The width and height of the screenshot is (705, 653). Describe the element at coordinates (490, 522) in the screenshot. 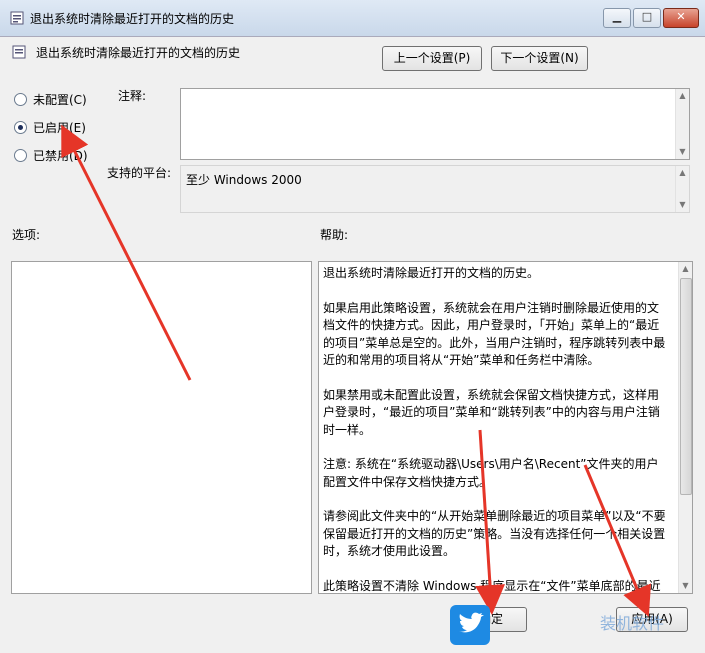

I see `arrow-to-ok` at that location.